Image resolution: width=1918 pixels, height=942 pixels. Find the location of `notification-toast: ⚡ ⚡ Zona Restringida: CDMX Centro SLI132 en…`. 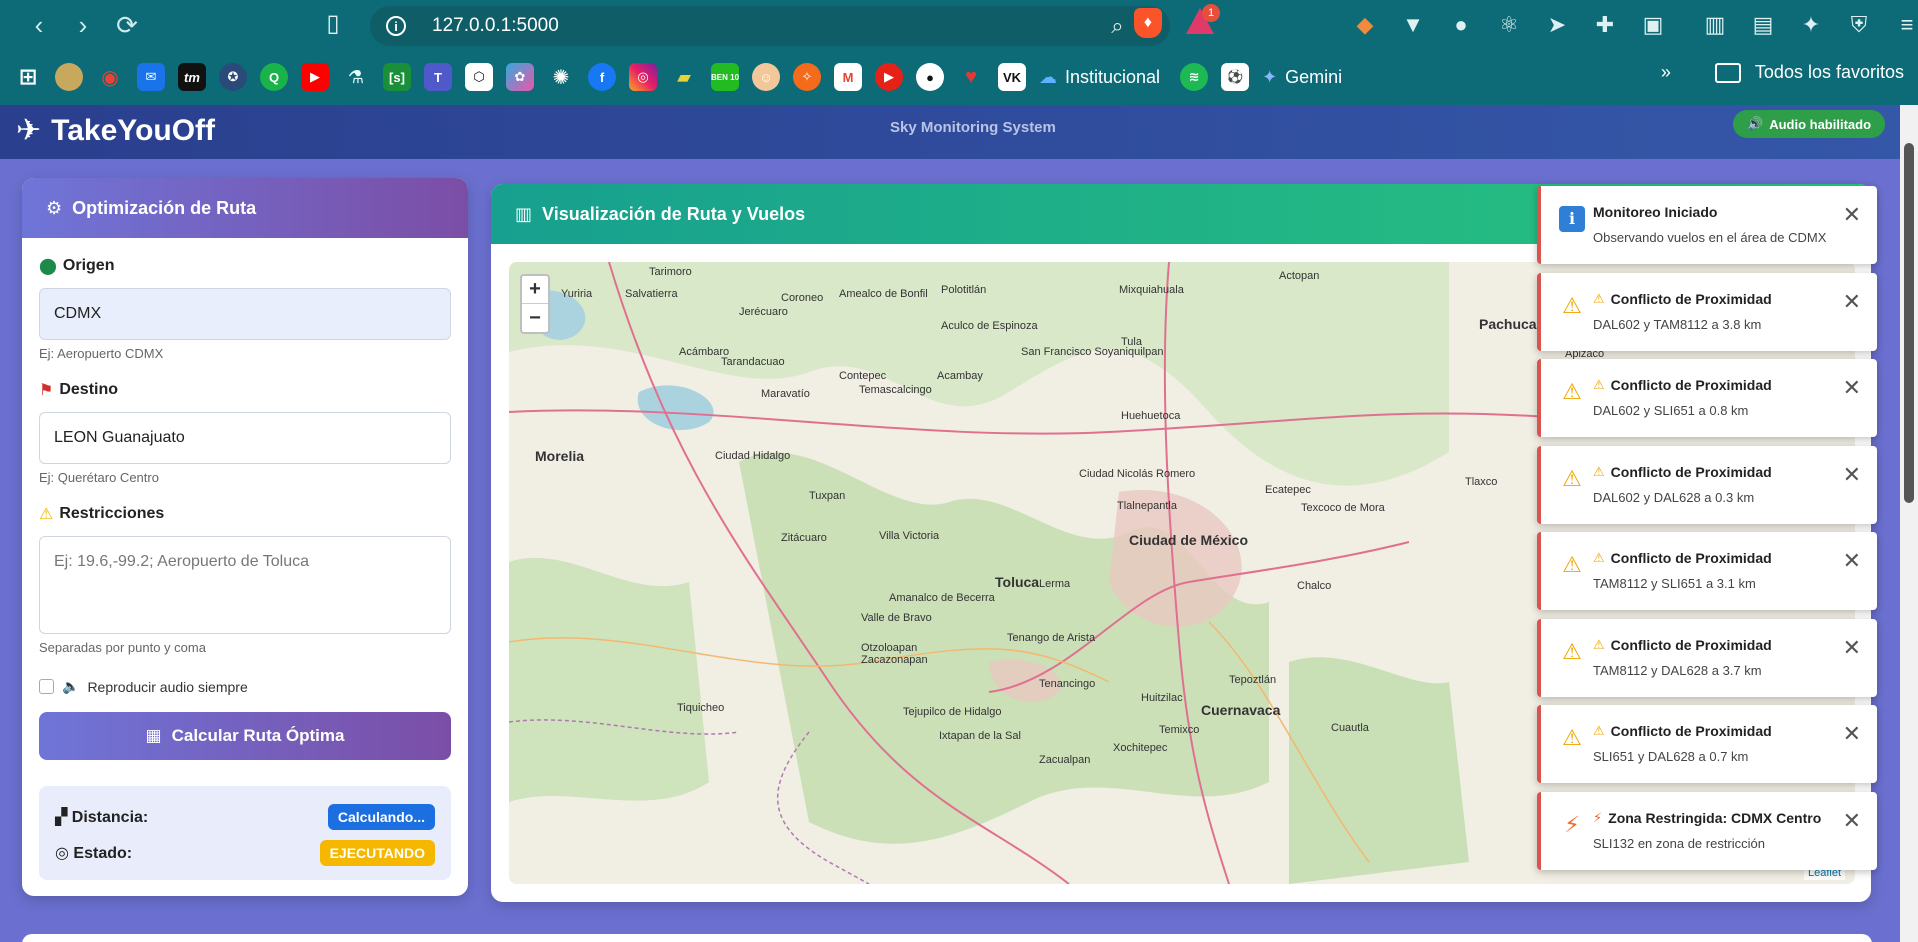

notification-toast: ⚡ ⚡ Zona Restringida: CDMX Centro SLI132 en… is located at coordinates (1707, 830).